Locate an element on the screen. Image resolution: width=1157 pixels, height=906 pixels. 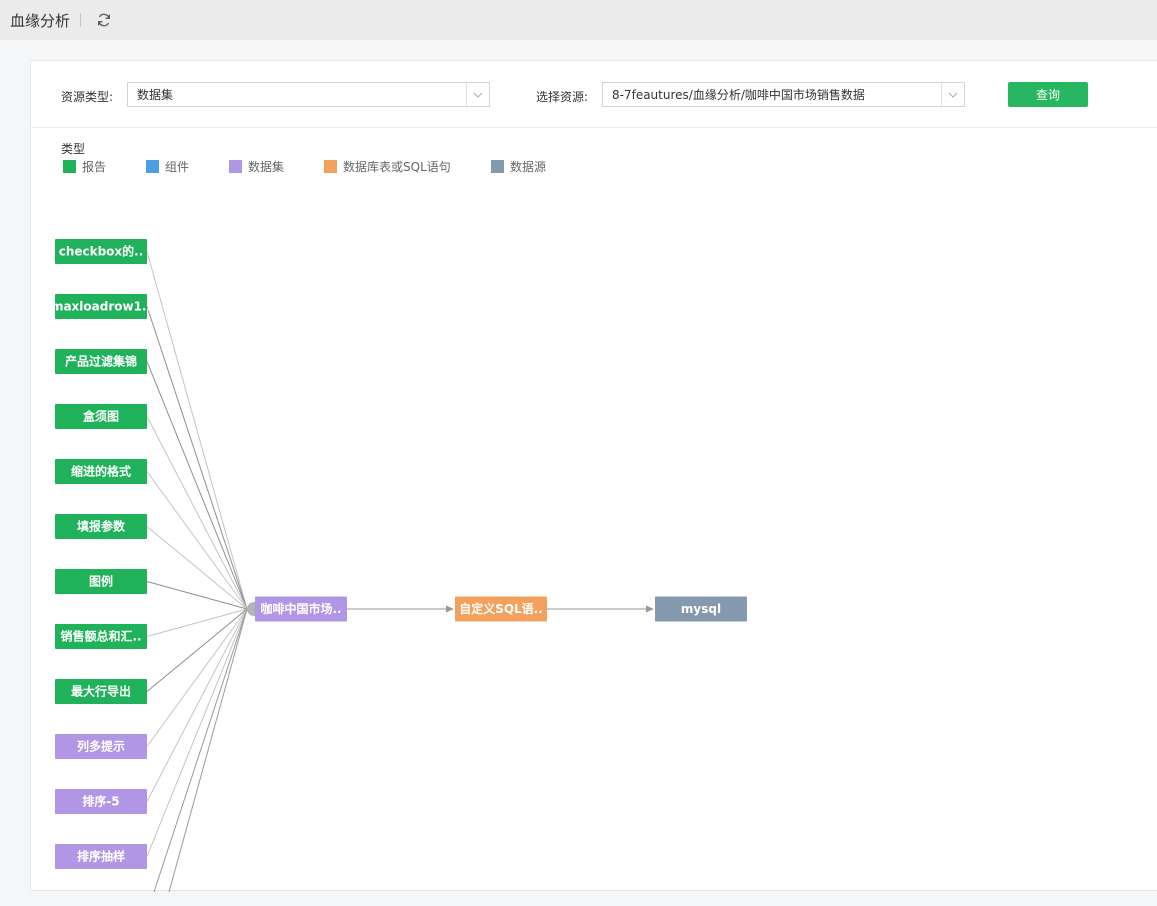
source-node: 图例 is located at coordinates (101, 581).